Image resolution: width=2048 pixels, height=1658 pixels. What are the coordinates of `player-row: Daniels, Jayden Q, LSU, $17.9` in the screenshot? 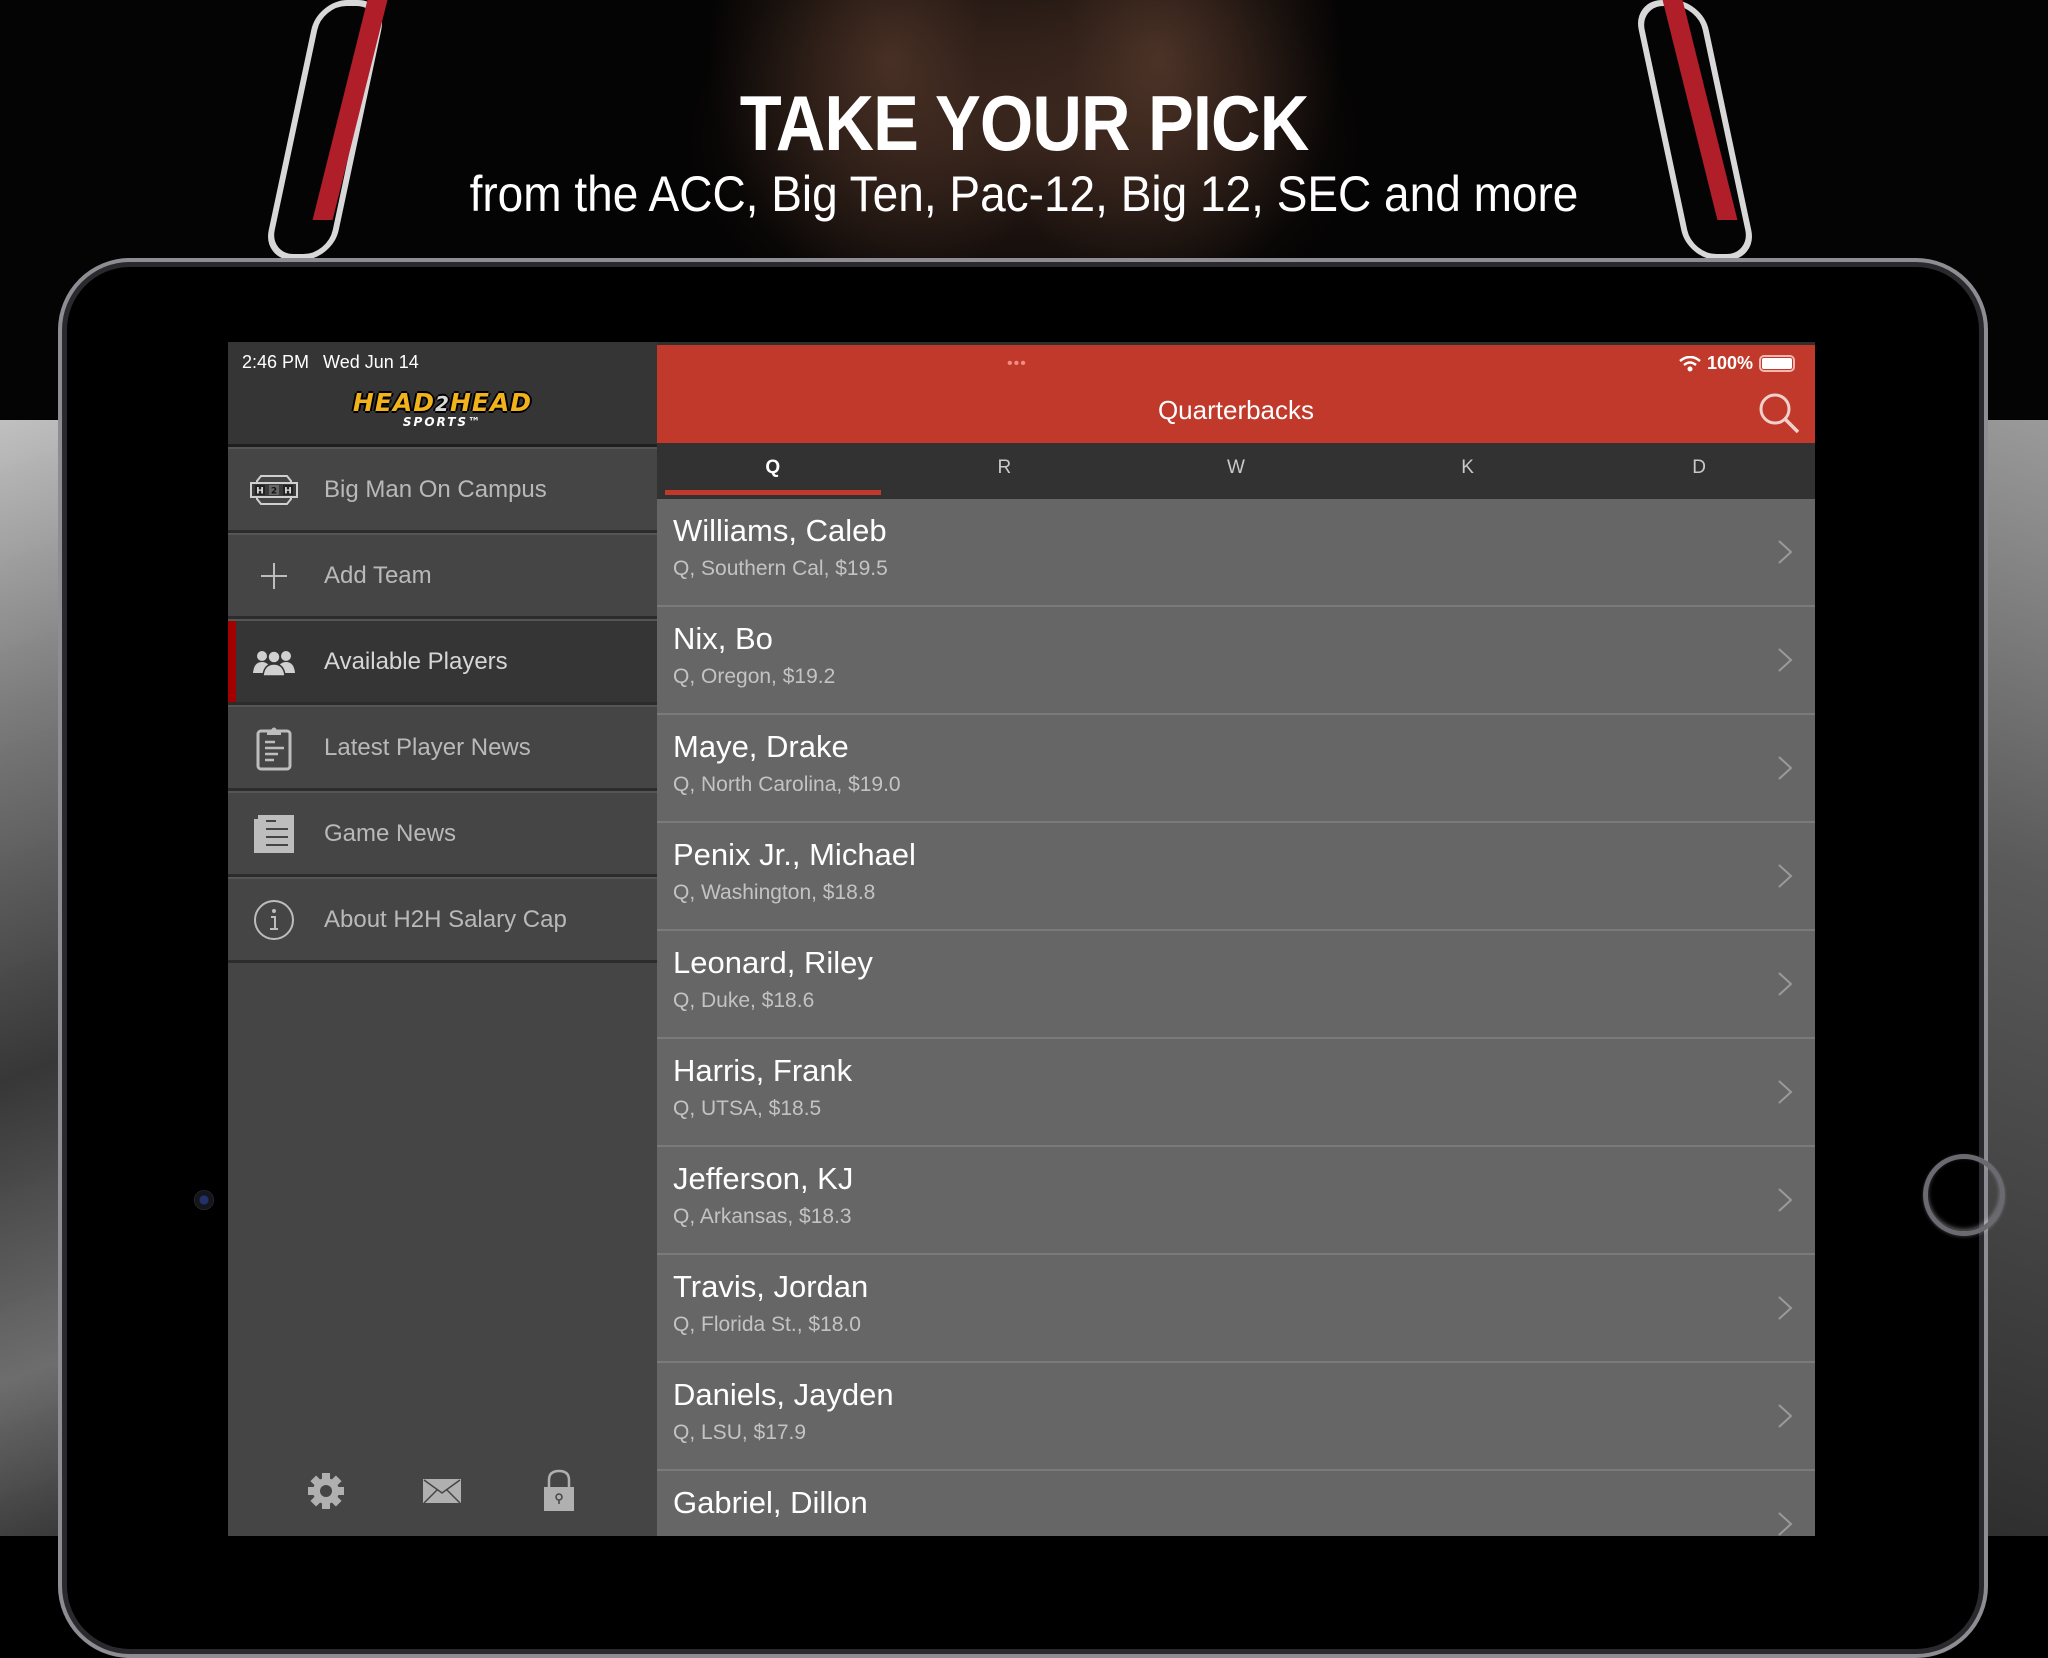 It's located at (1236, 1417).